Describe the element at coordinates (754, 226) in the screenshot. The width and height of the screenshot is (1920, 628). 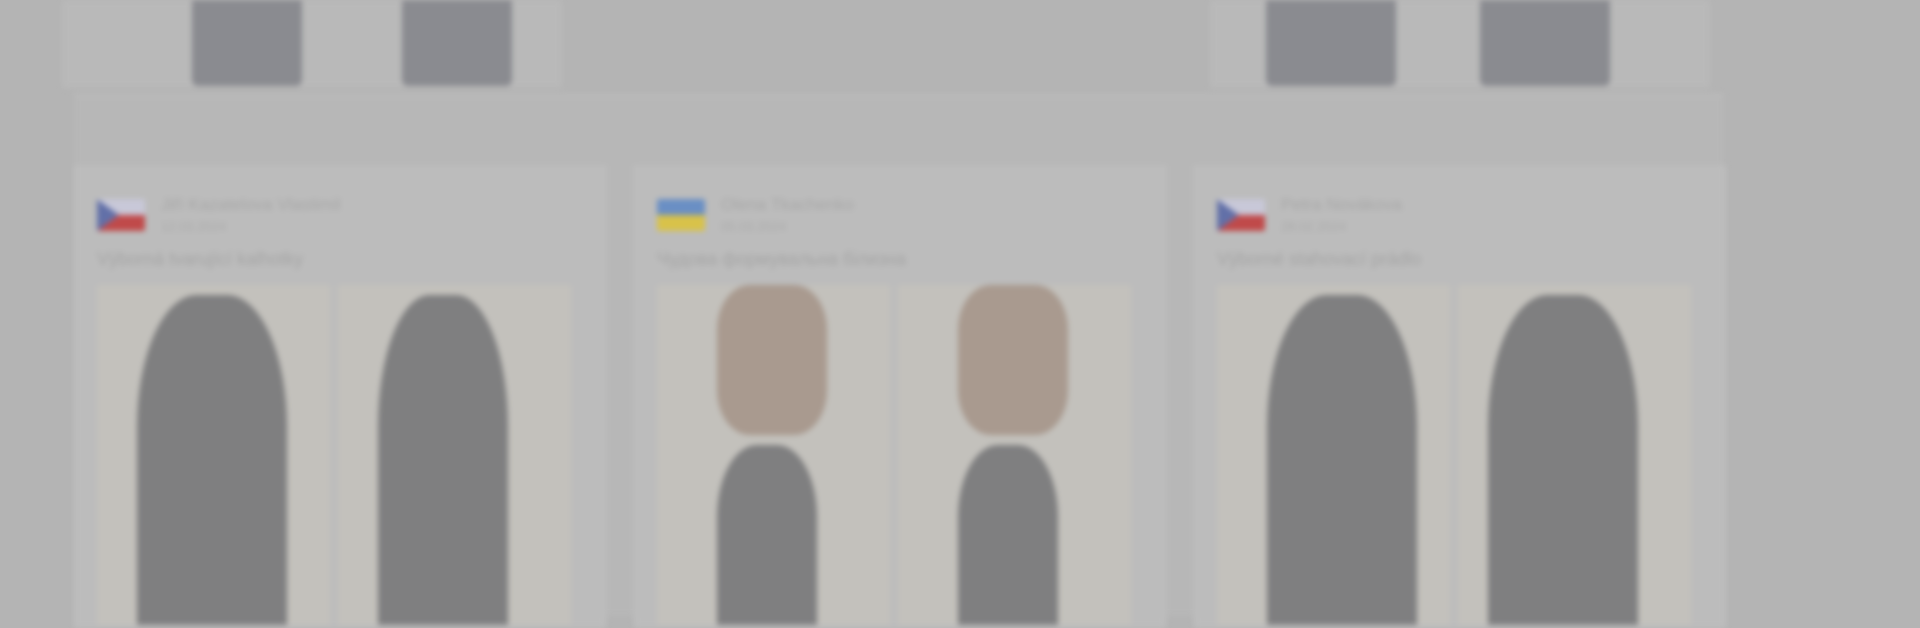
I see `review-date: 05.03.2024` at that location.